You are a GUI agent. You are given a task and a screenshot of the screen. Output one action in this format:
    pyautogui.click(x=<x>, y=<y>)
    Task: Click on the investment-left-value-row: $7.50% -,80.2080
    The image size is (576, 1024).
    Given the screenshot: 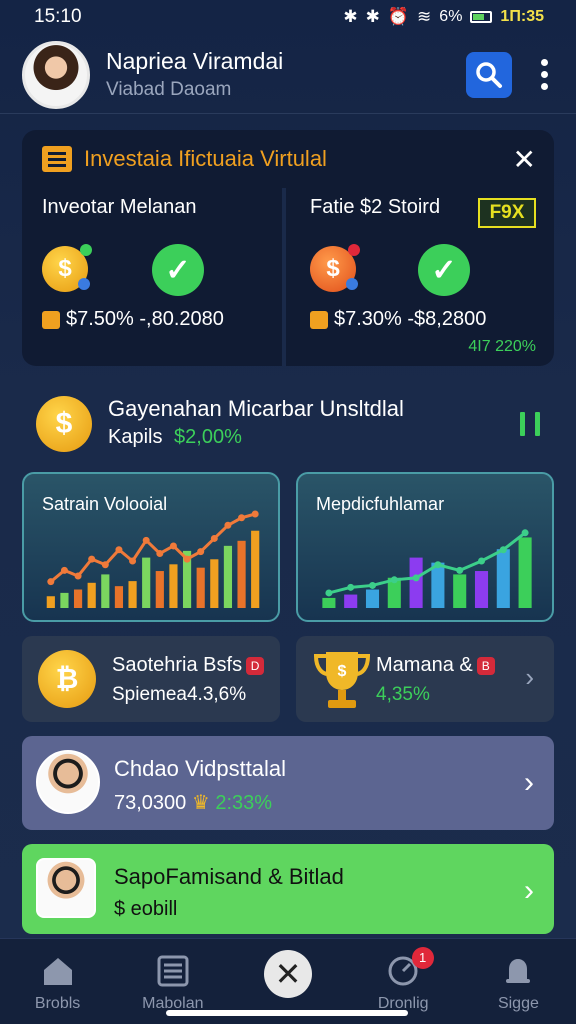 What is the action you would take?
    pyautogui.click(x=133, y=319)
    